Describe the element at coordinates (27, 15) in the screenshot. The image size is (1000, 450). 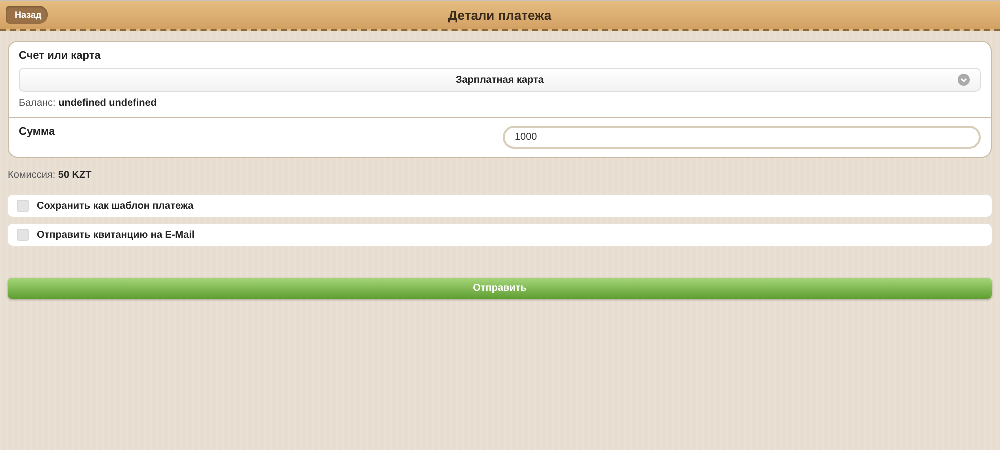
I see `back-button: Назад` at that location.